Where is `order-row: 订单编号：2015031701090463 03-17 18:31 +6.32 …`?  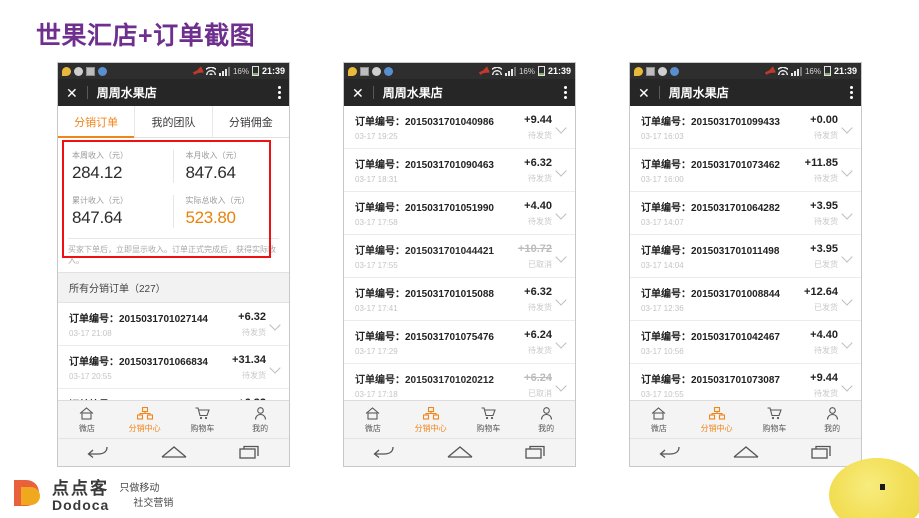
order-row: 订单编号：2015031701090463 03-17 18:31 +6.32 … is located at coordinates (459, 170).